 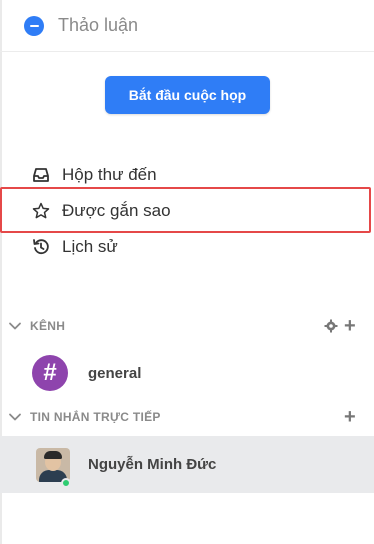 I want to click on add-direct-message-icon: +, so click(x=350, y=417).